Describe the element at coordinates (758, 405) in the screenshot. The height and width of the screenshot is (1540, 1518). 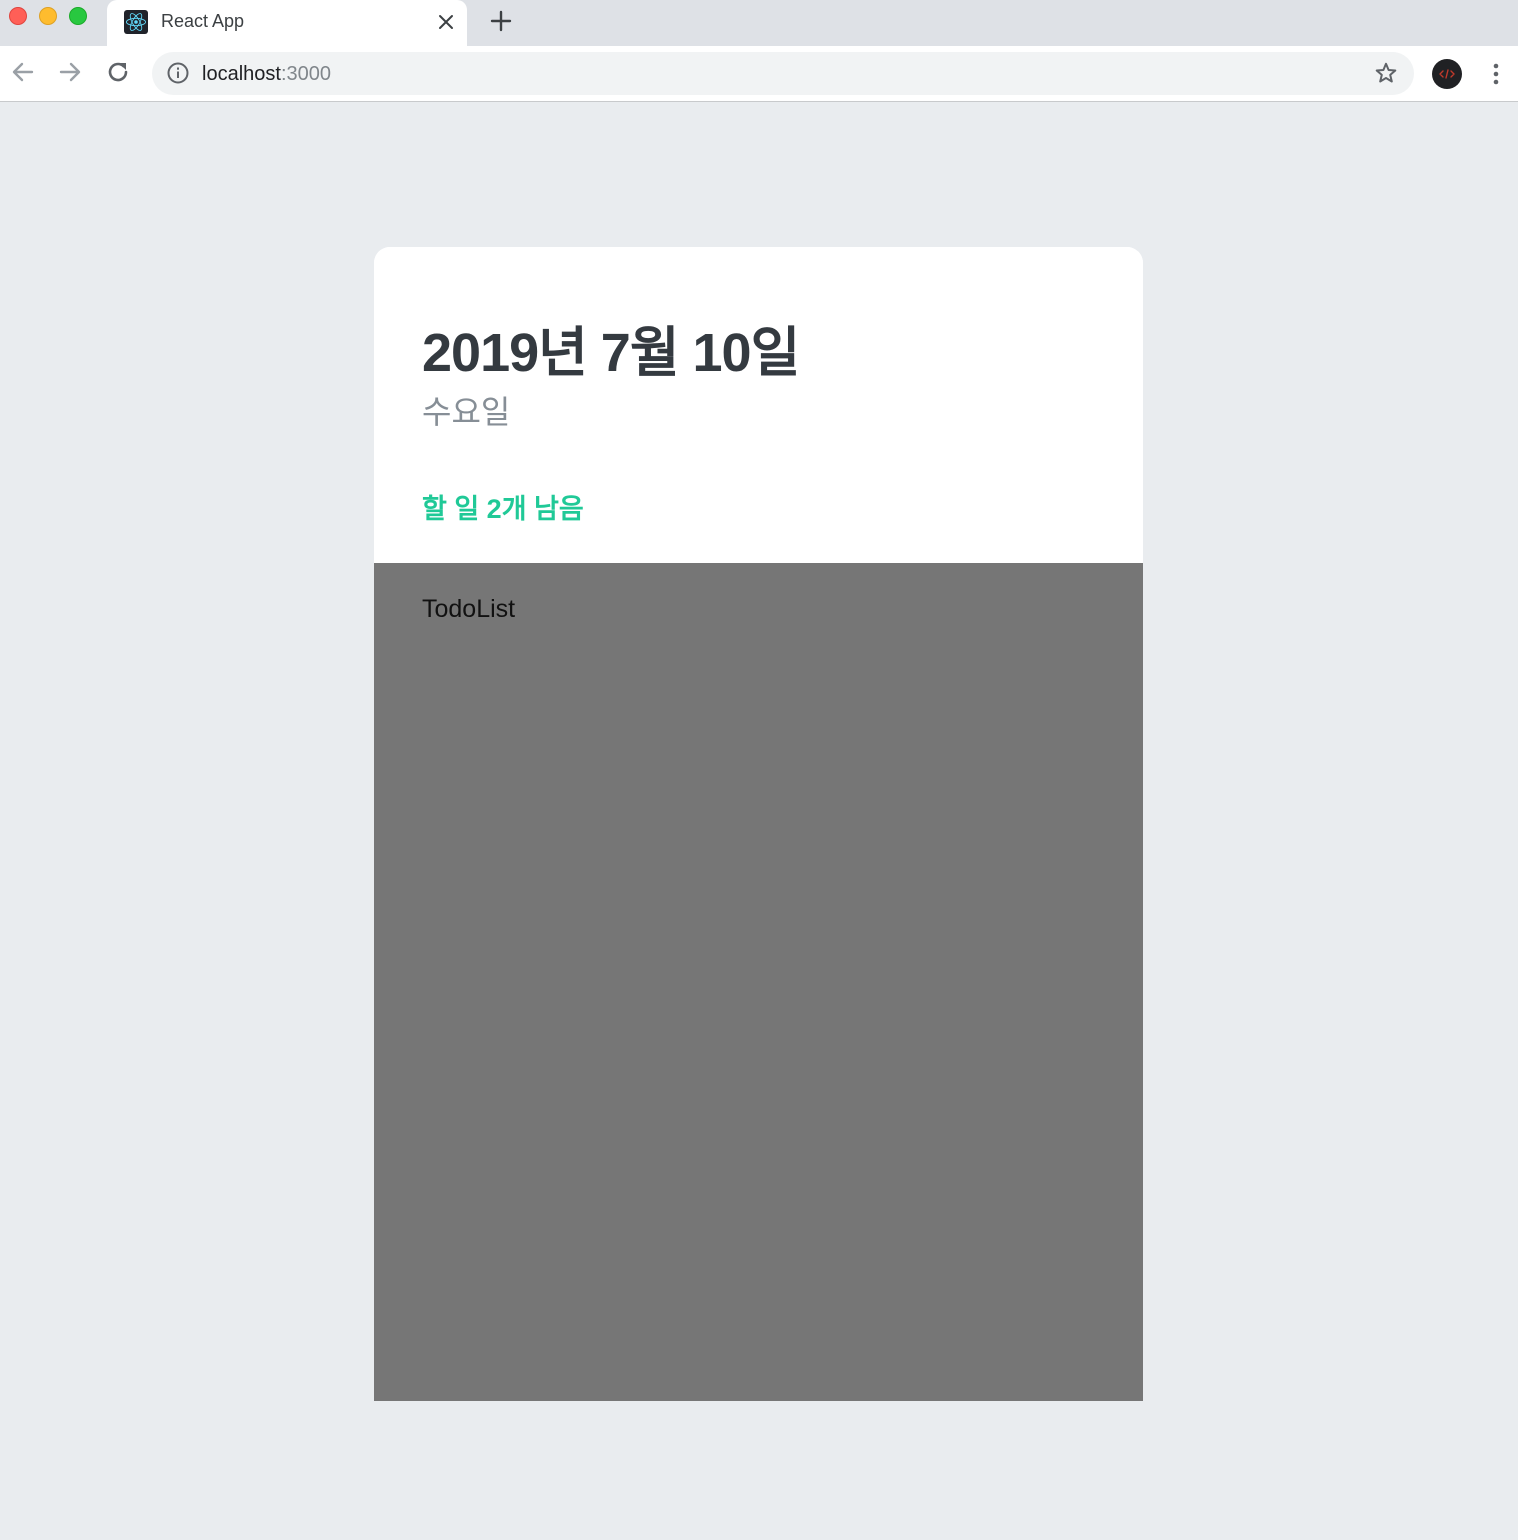
I see `todo-head: 2019년 7월 10일 수요일 할 일 2개 남음` at that location.